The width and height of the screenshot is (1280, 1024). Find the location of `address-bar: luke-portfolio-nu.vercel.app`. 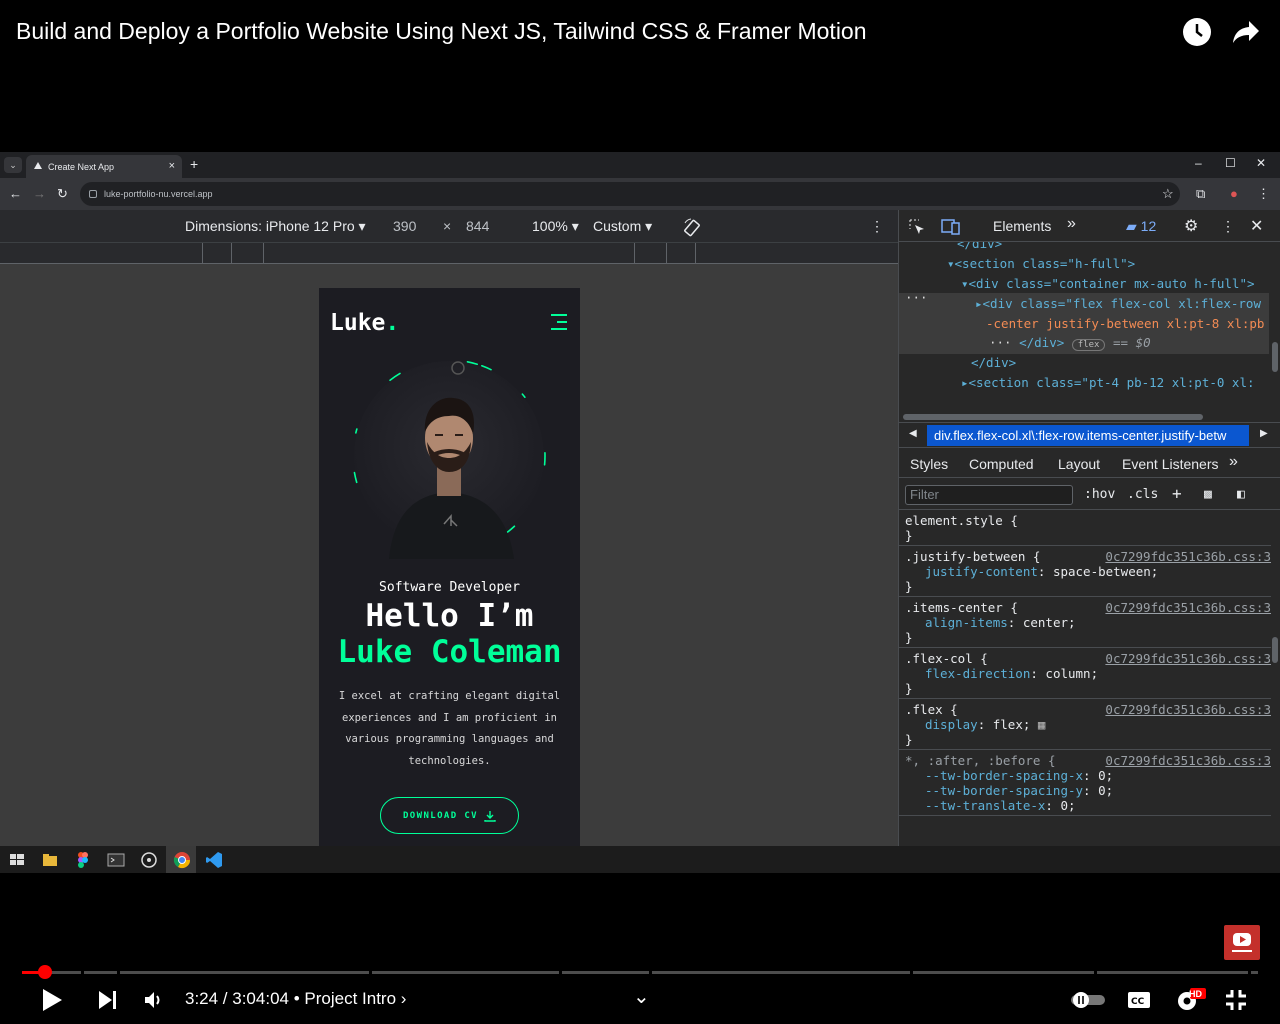

address-bar: luke-portfolio-nu.vercel.app is located at coordinates (630, 194).